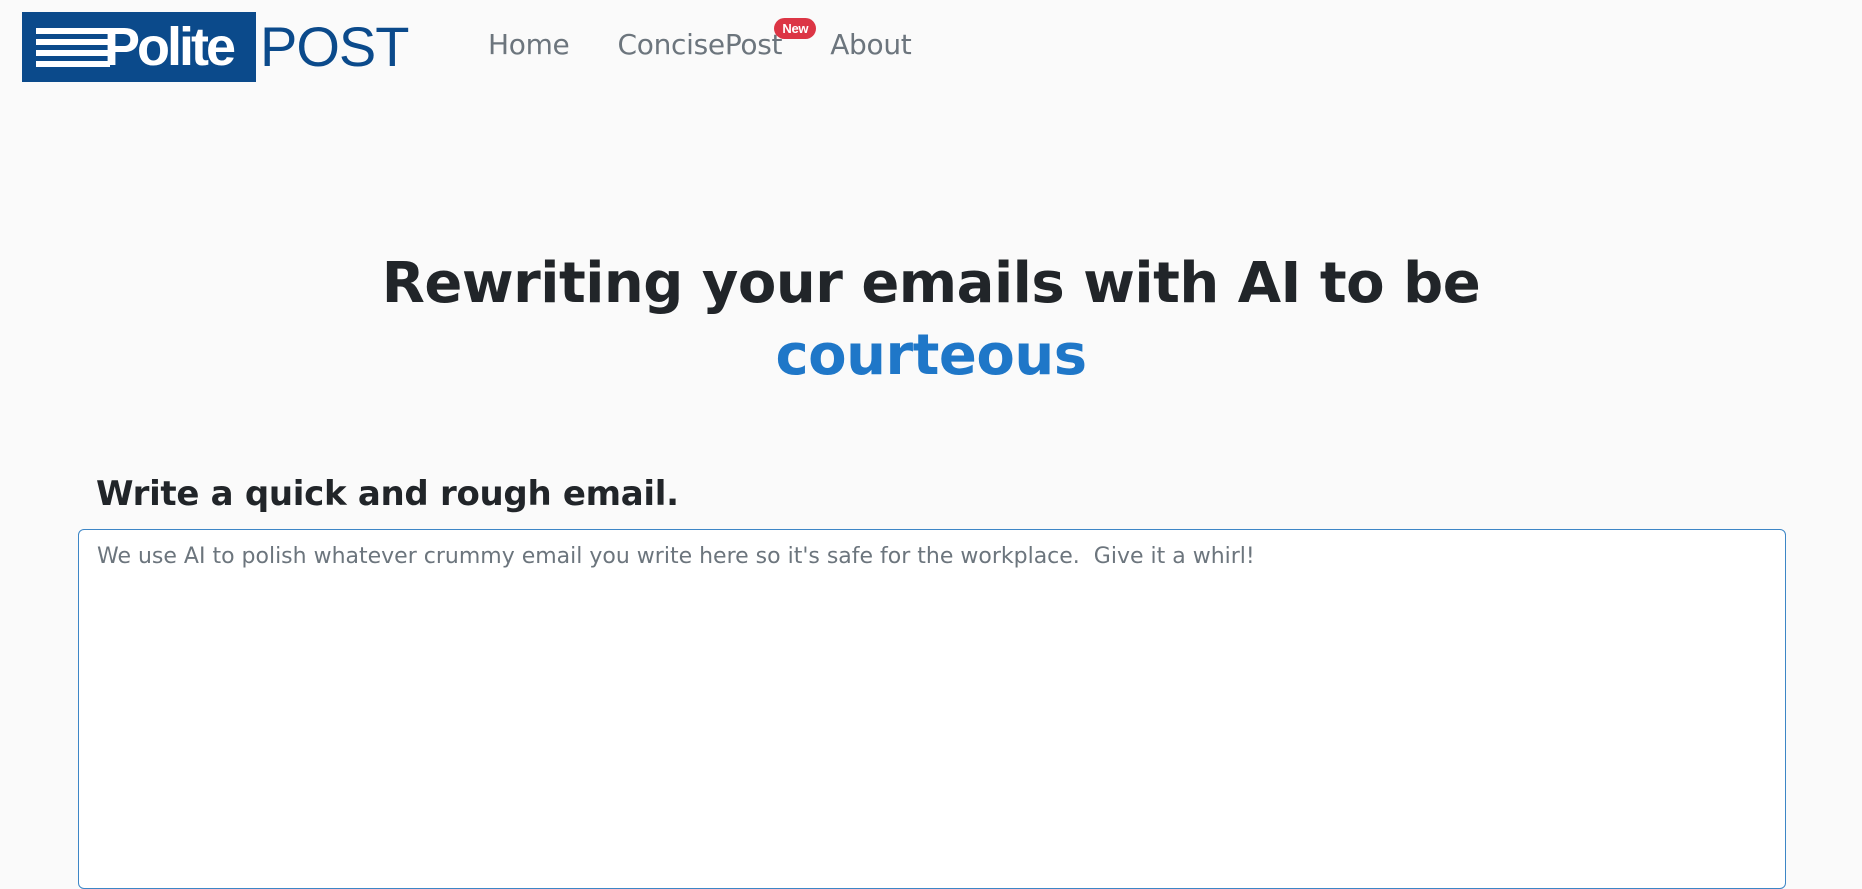 This screenshot has width=1862, height=889. I want to click on logo-stripes-icon, so click(73, 48).